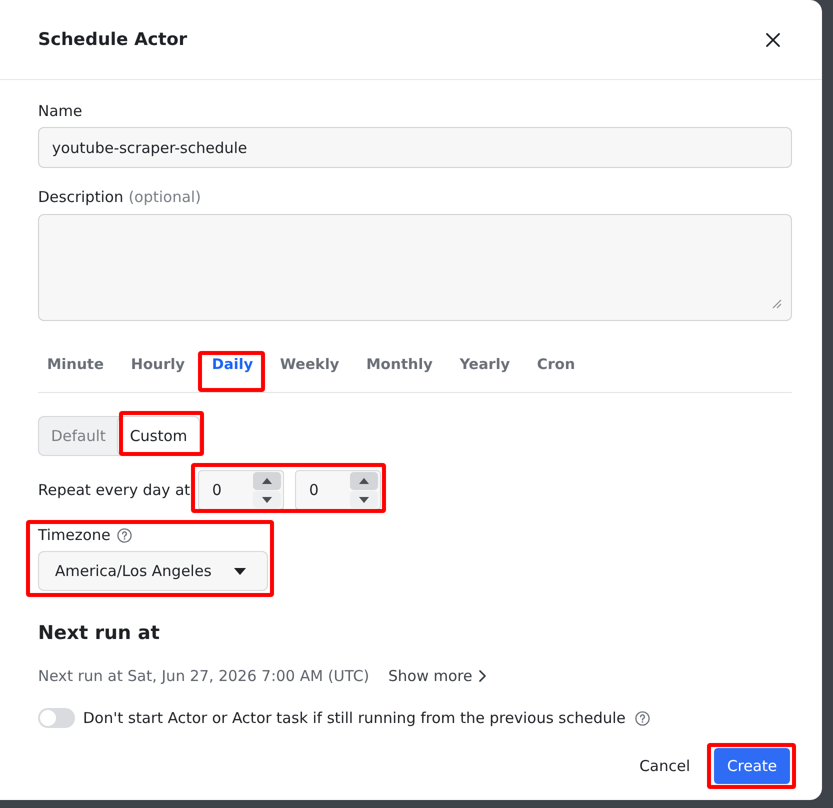 The image size is (833, 808). Describe the element at coordinates (153, 571) in the screenshot. I see `timezone-select: America/Los Angeles` at that location.